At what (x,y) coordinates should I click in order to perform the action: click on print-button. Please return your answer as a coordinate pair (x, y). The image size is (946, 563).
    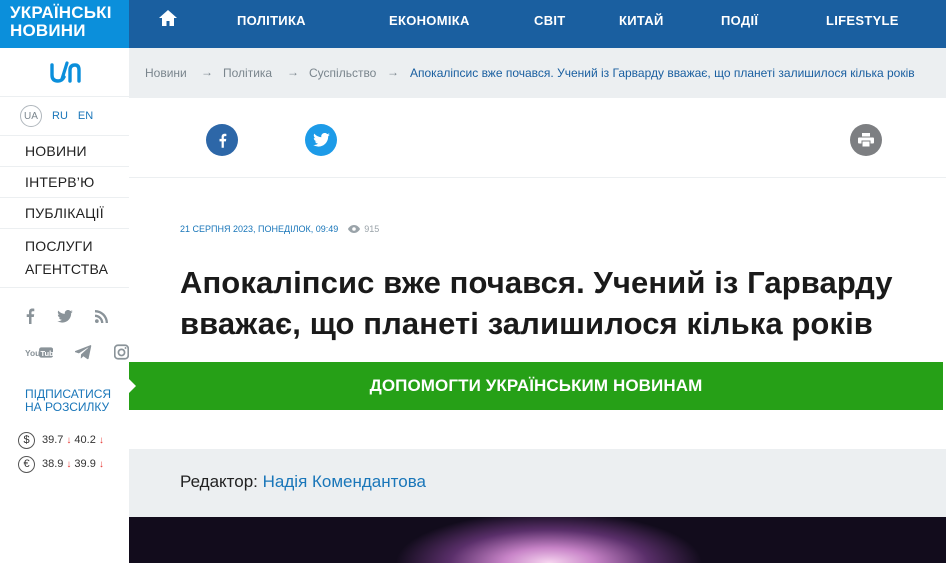
    Looking at the image, I should click on (866, 140).